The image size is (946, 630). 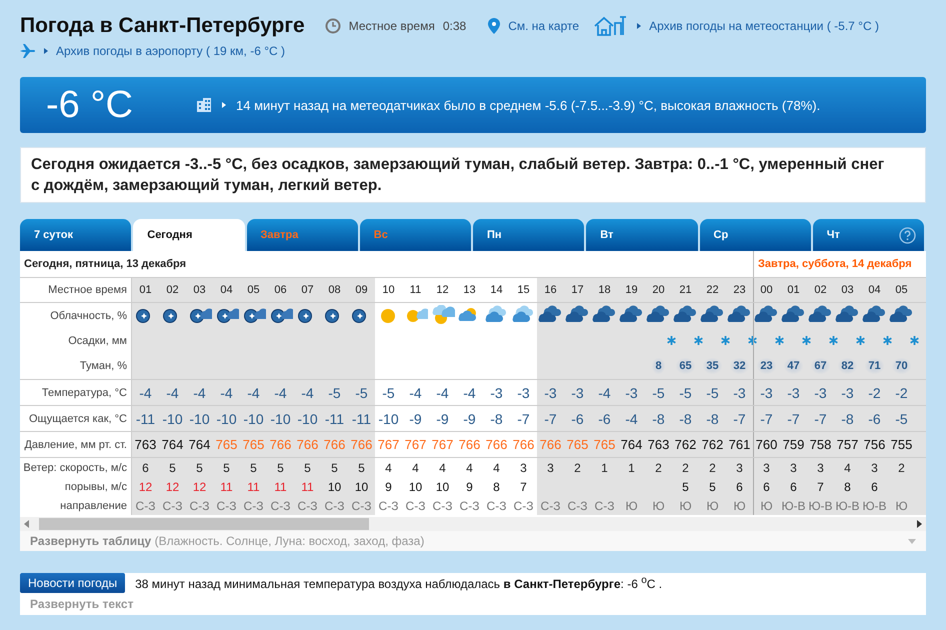 What do you see at coordinates (473, 524) in the screenshot?
I see `horizontal-scrollbar` at bounding box center [473, 524].